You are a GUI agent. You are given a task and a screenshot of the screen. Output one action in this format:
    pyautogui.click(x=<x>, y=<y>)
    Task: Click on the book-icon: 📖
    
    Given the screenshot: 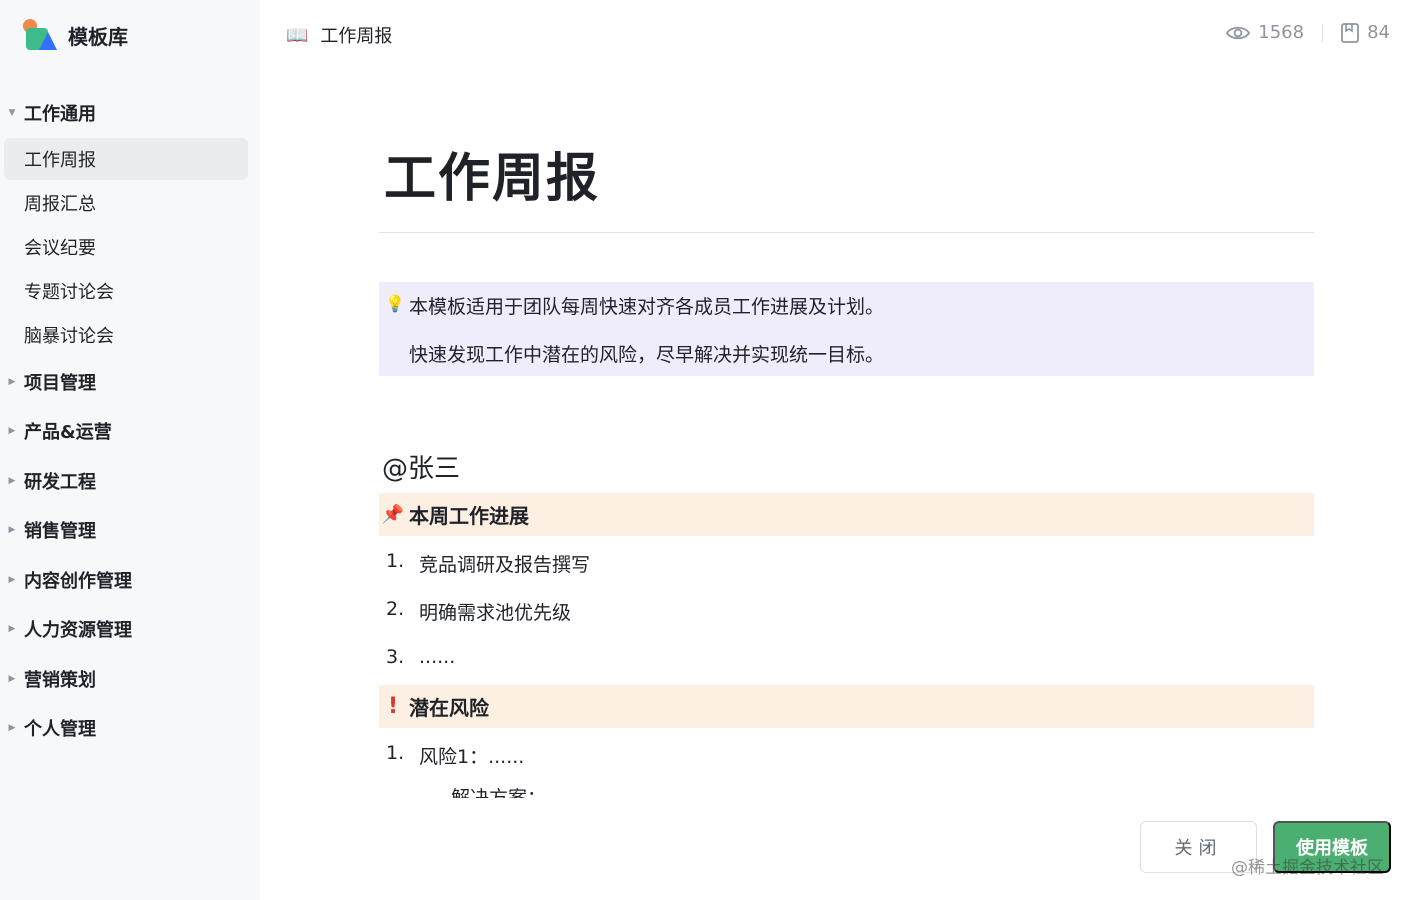 What is the action you would take?
    pyautogui.click(x=297, y=35)
    